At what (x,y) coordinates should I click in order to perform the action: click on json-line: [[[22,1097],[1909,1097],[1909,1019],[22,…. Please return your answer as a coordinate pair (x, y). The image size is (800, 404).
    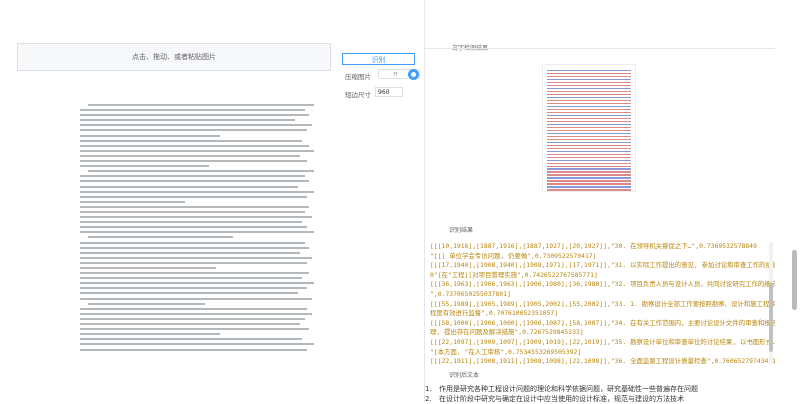
    Looking at the image, I should click on (602, 341).